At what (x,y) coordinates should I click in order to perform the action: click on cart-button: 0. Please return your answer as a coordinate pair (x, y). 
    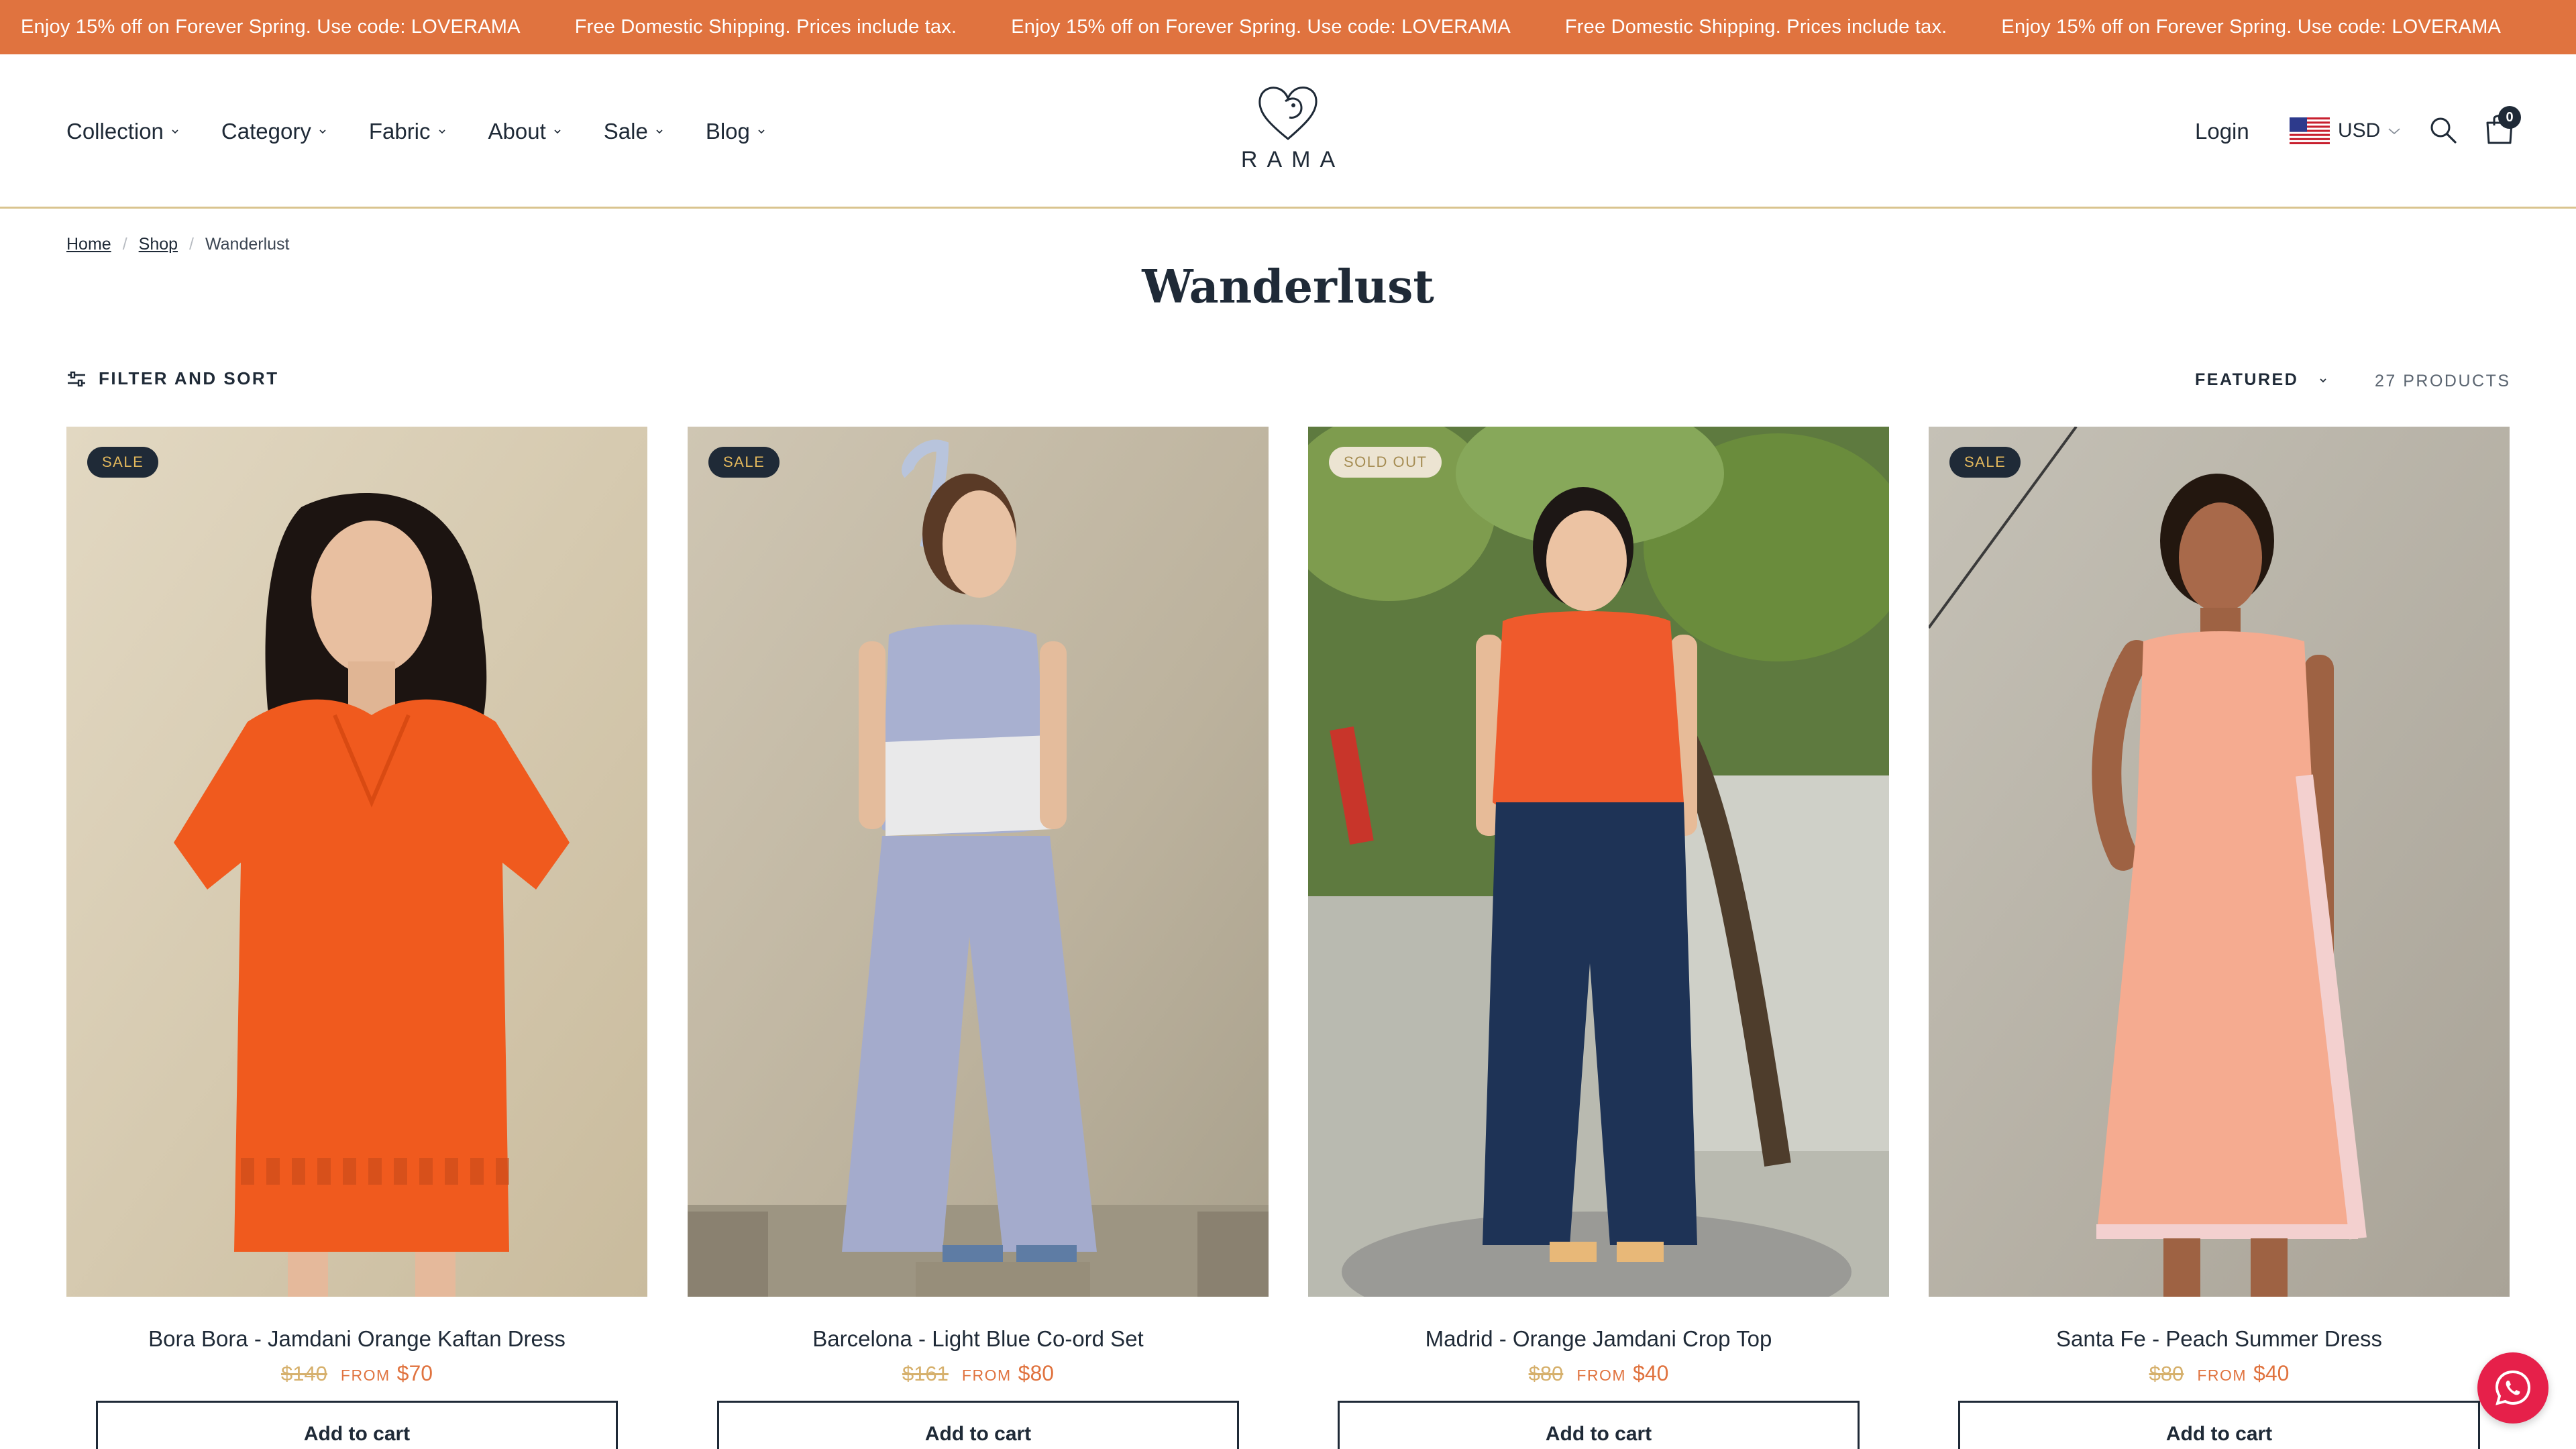
    Looking at the image, I should click on (2500, 127).